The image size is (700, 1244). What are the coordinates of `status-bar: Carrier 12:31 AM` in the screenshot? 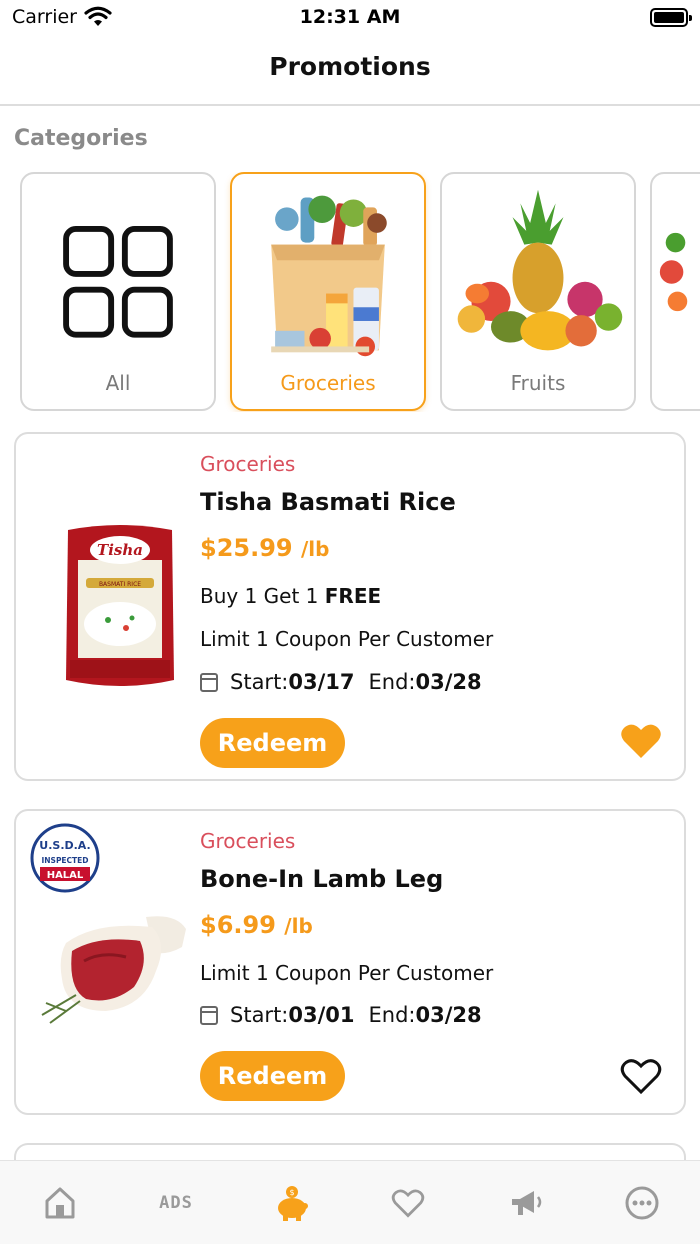 It's located at (350, 18).